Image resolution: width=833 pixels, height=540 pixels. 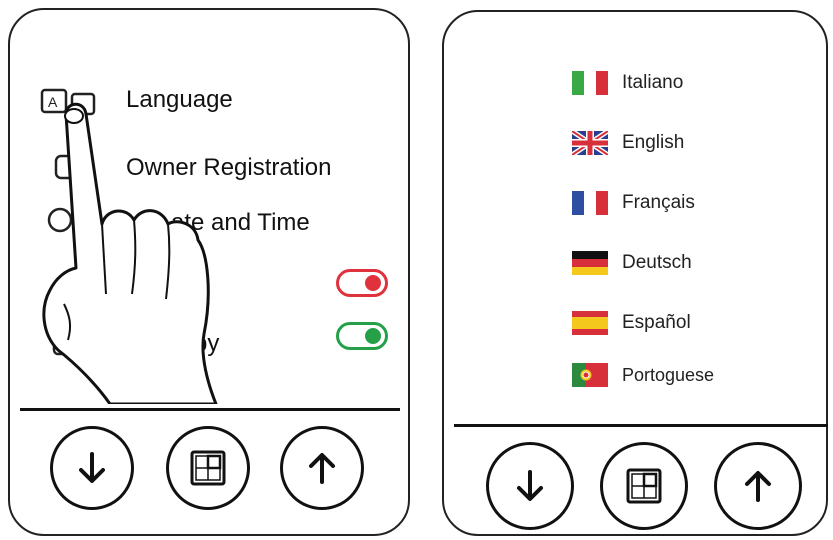 I want to click on svg-text: A, so click(x=53, y=102).